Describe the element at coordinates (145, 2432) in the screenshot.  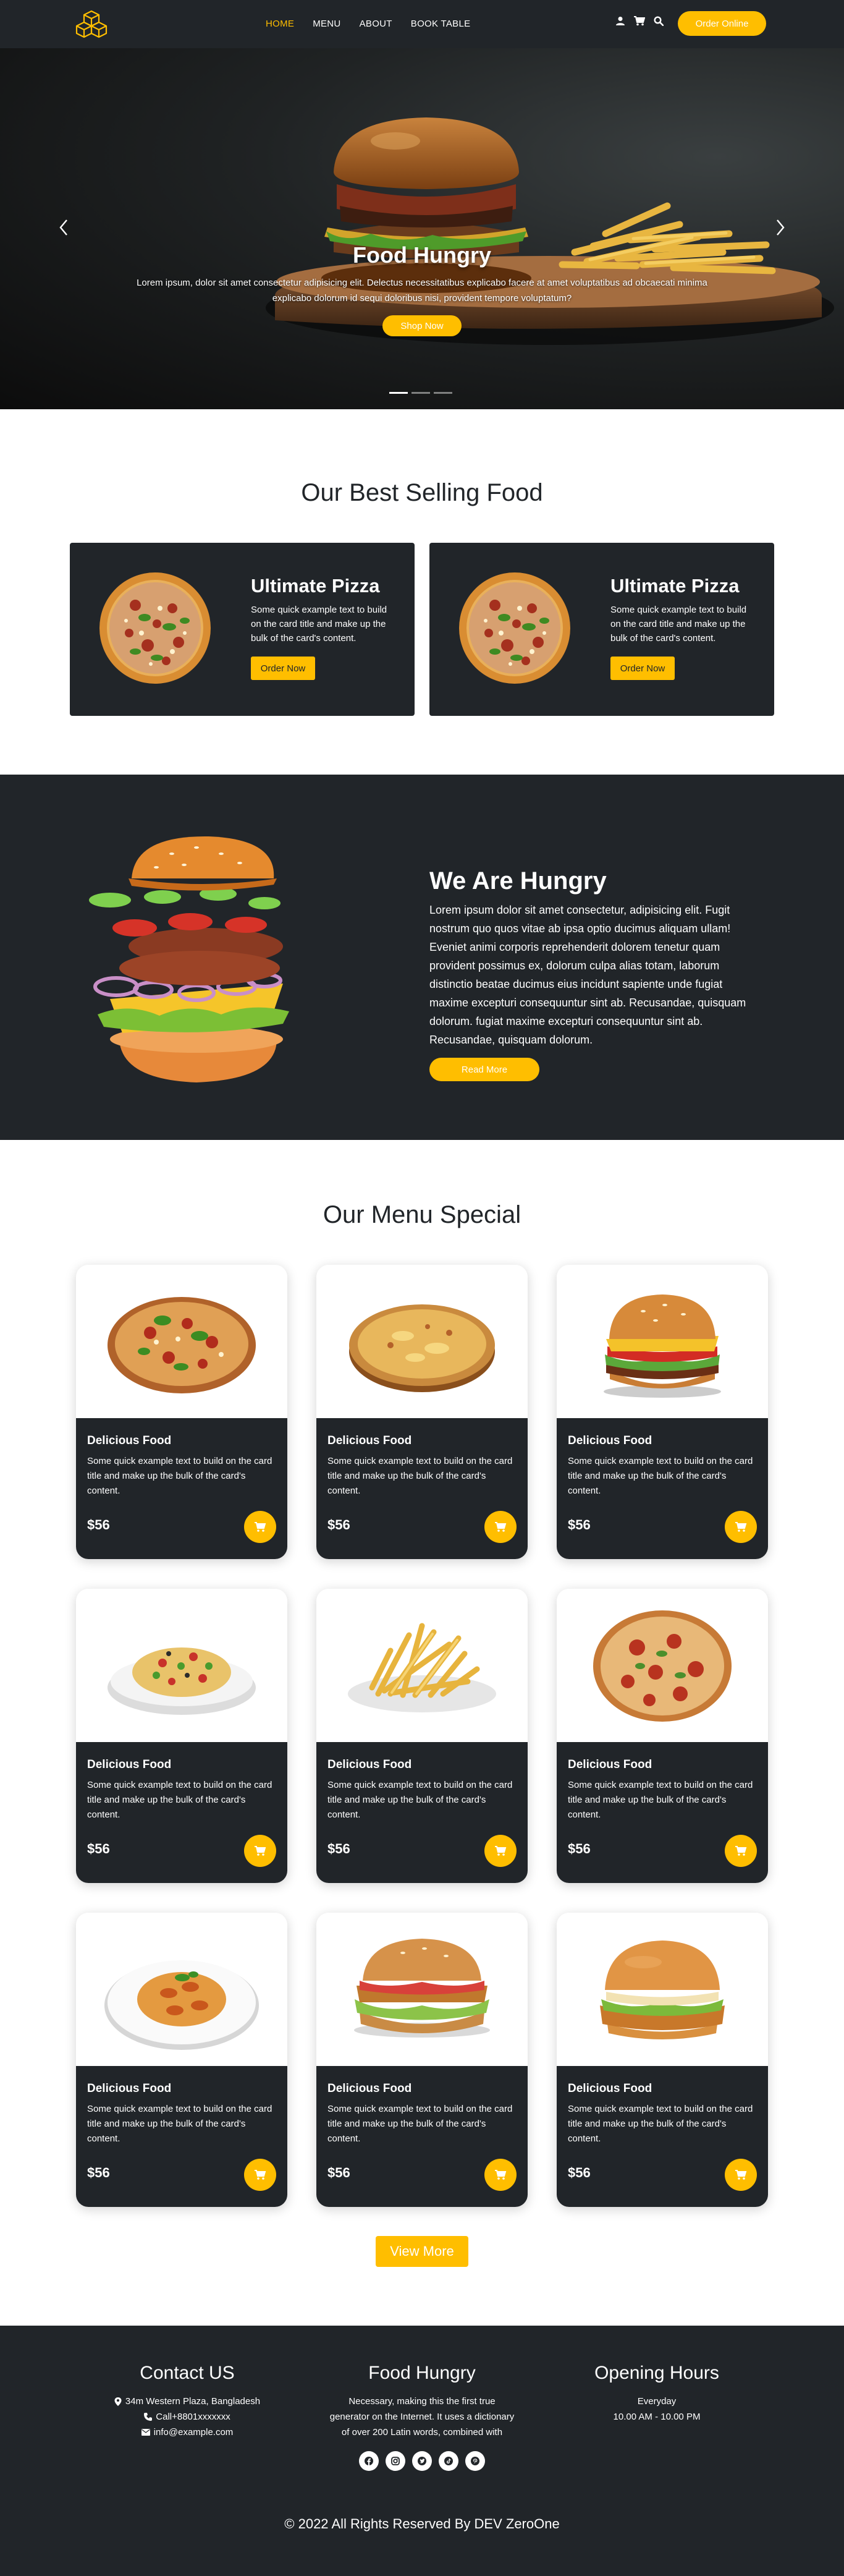
I see `envelope-icon` at that location.